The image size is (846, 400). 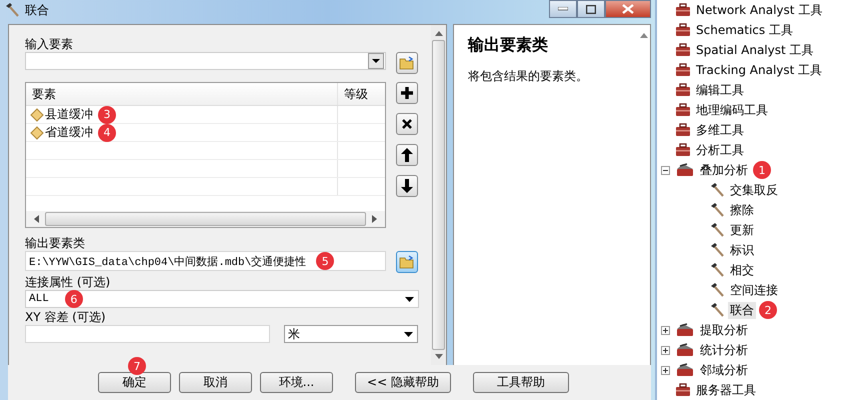 I want to click on remove-button, so click(x=407, y=124).